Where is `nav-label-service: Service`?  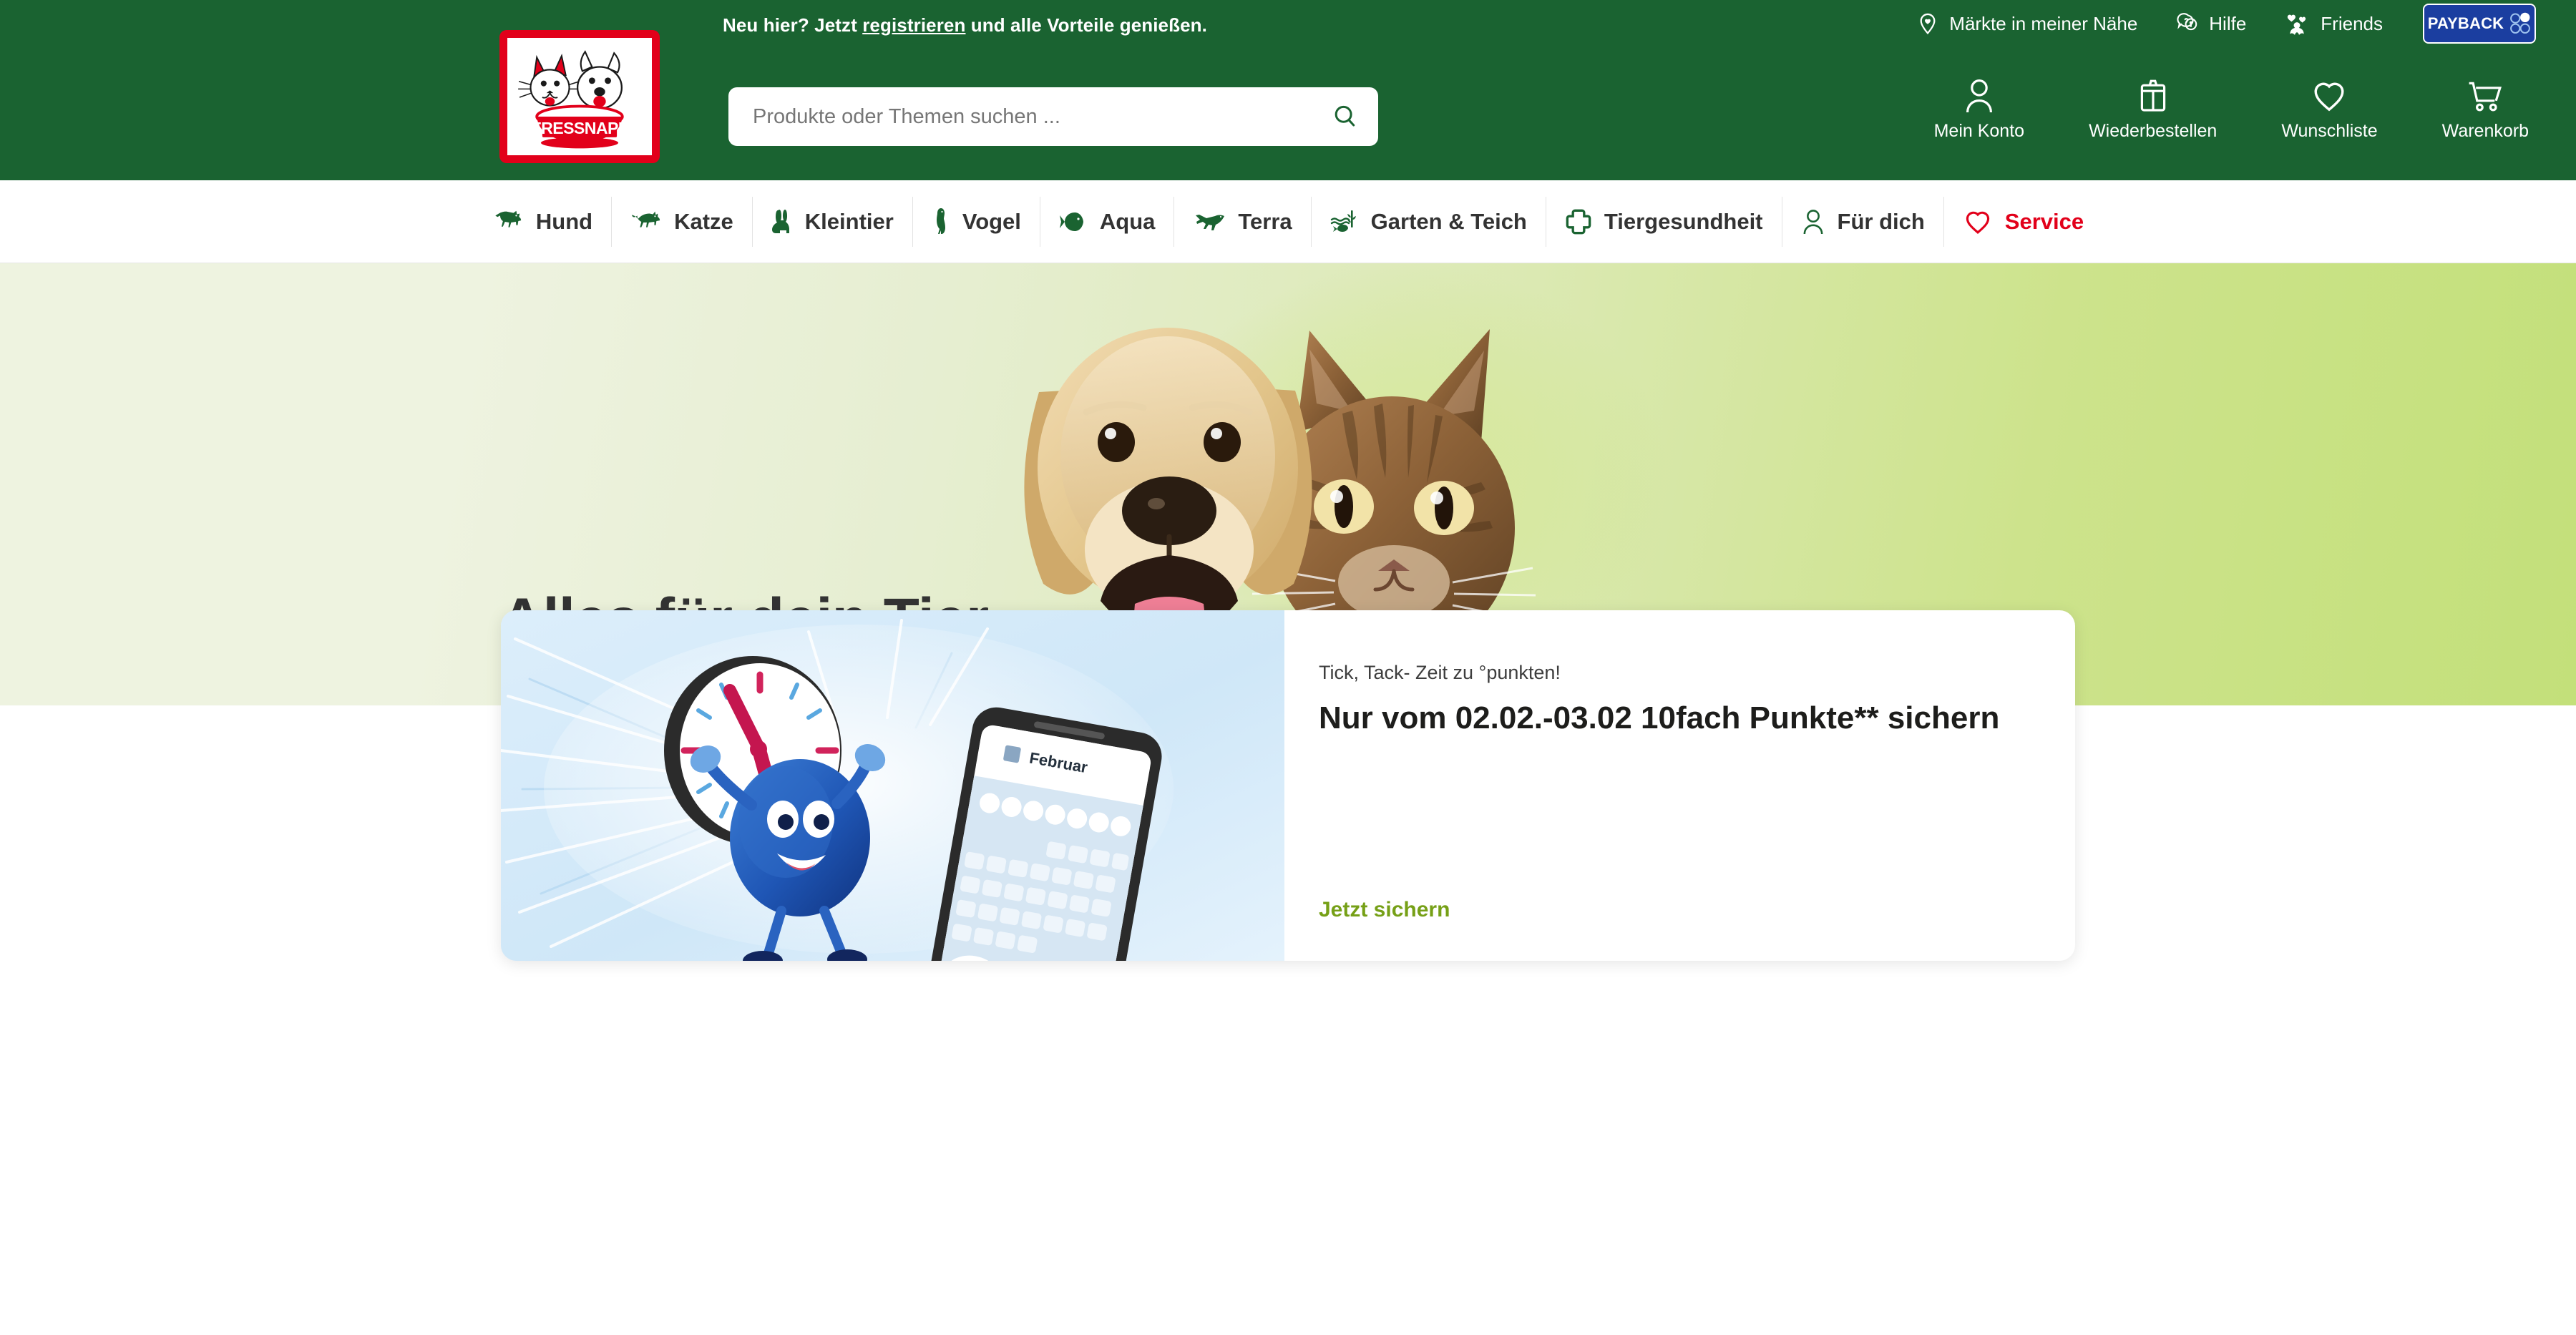 nav-label-service: Service is located at coordinates (2044, 221).